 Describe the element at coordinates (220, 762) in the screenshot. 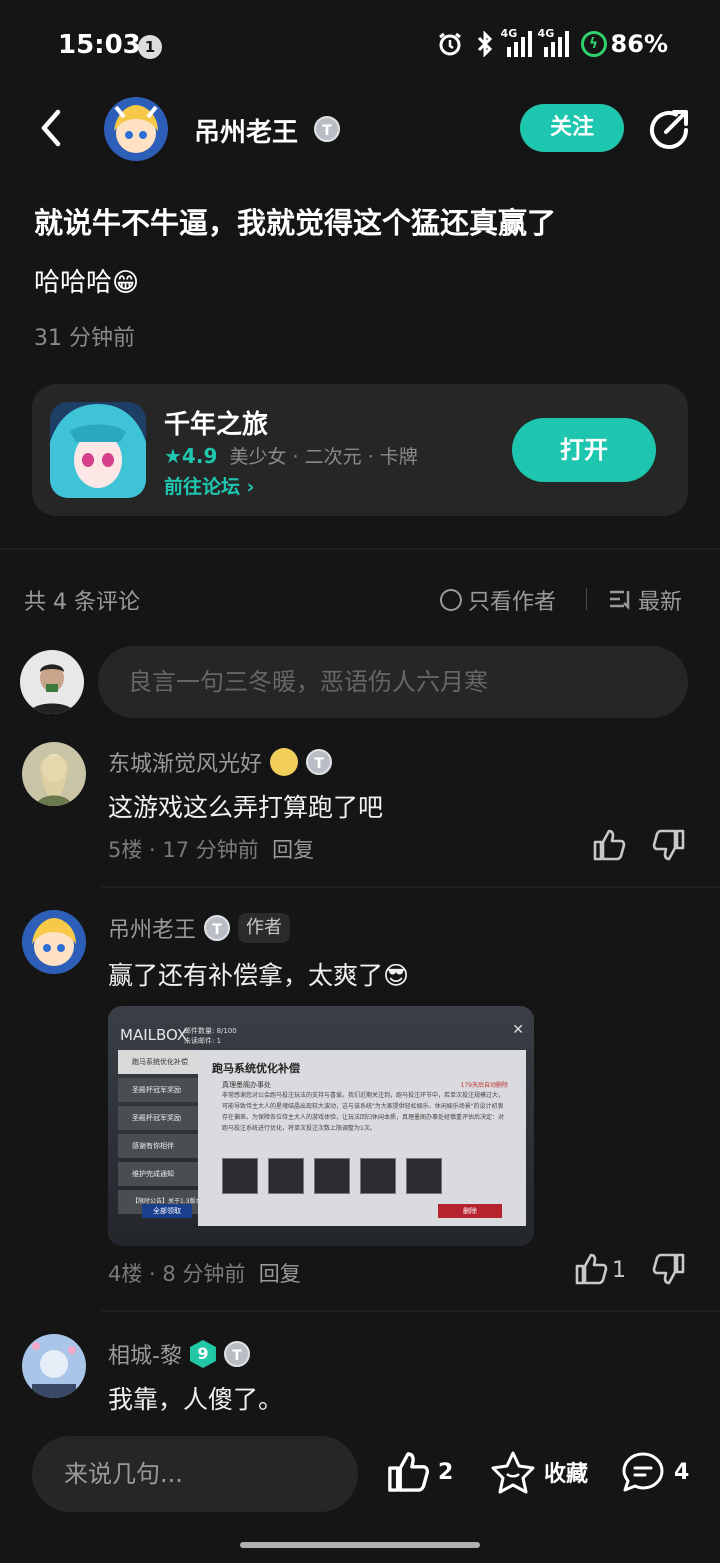

I see `commenter-name: 东城渐觉风光好 T` at that location.